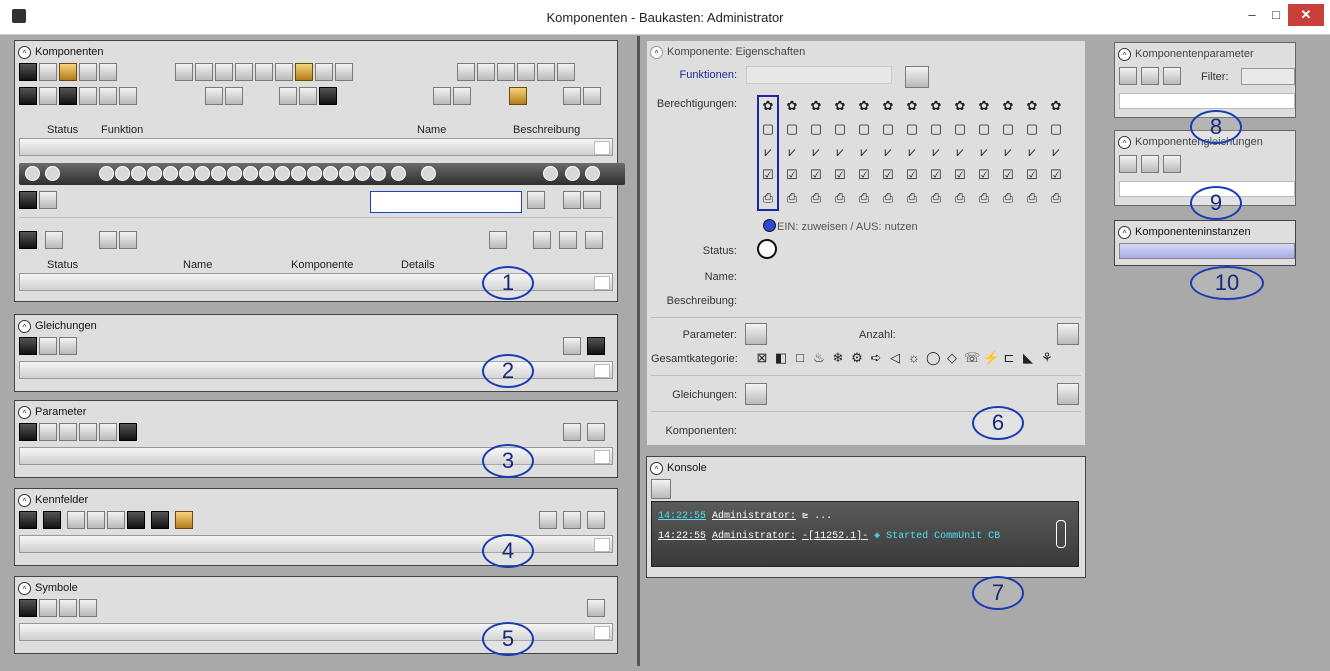 The height and width of the screenshot is (671, 1330). What do you see at coordinates (61, 52) in the screenshot?
I see `komponenten-header: ^ Komponenten` at bounding box center [61, 52].